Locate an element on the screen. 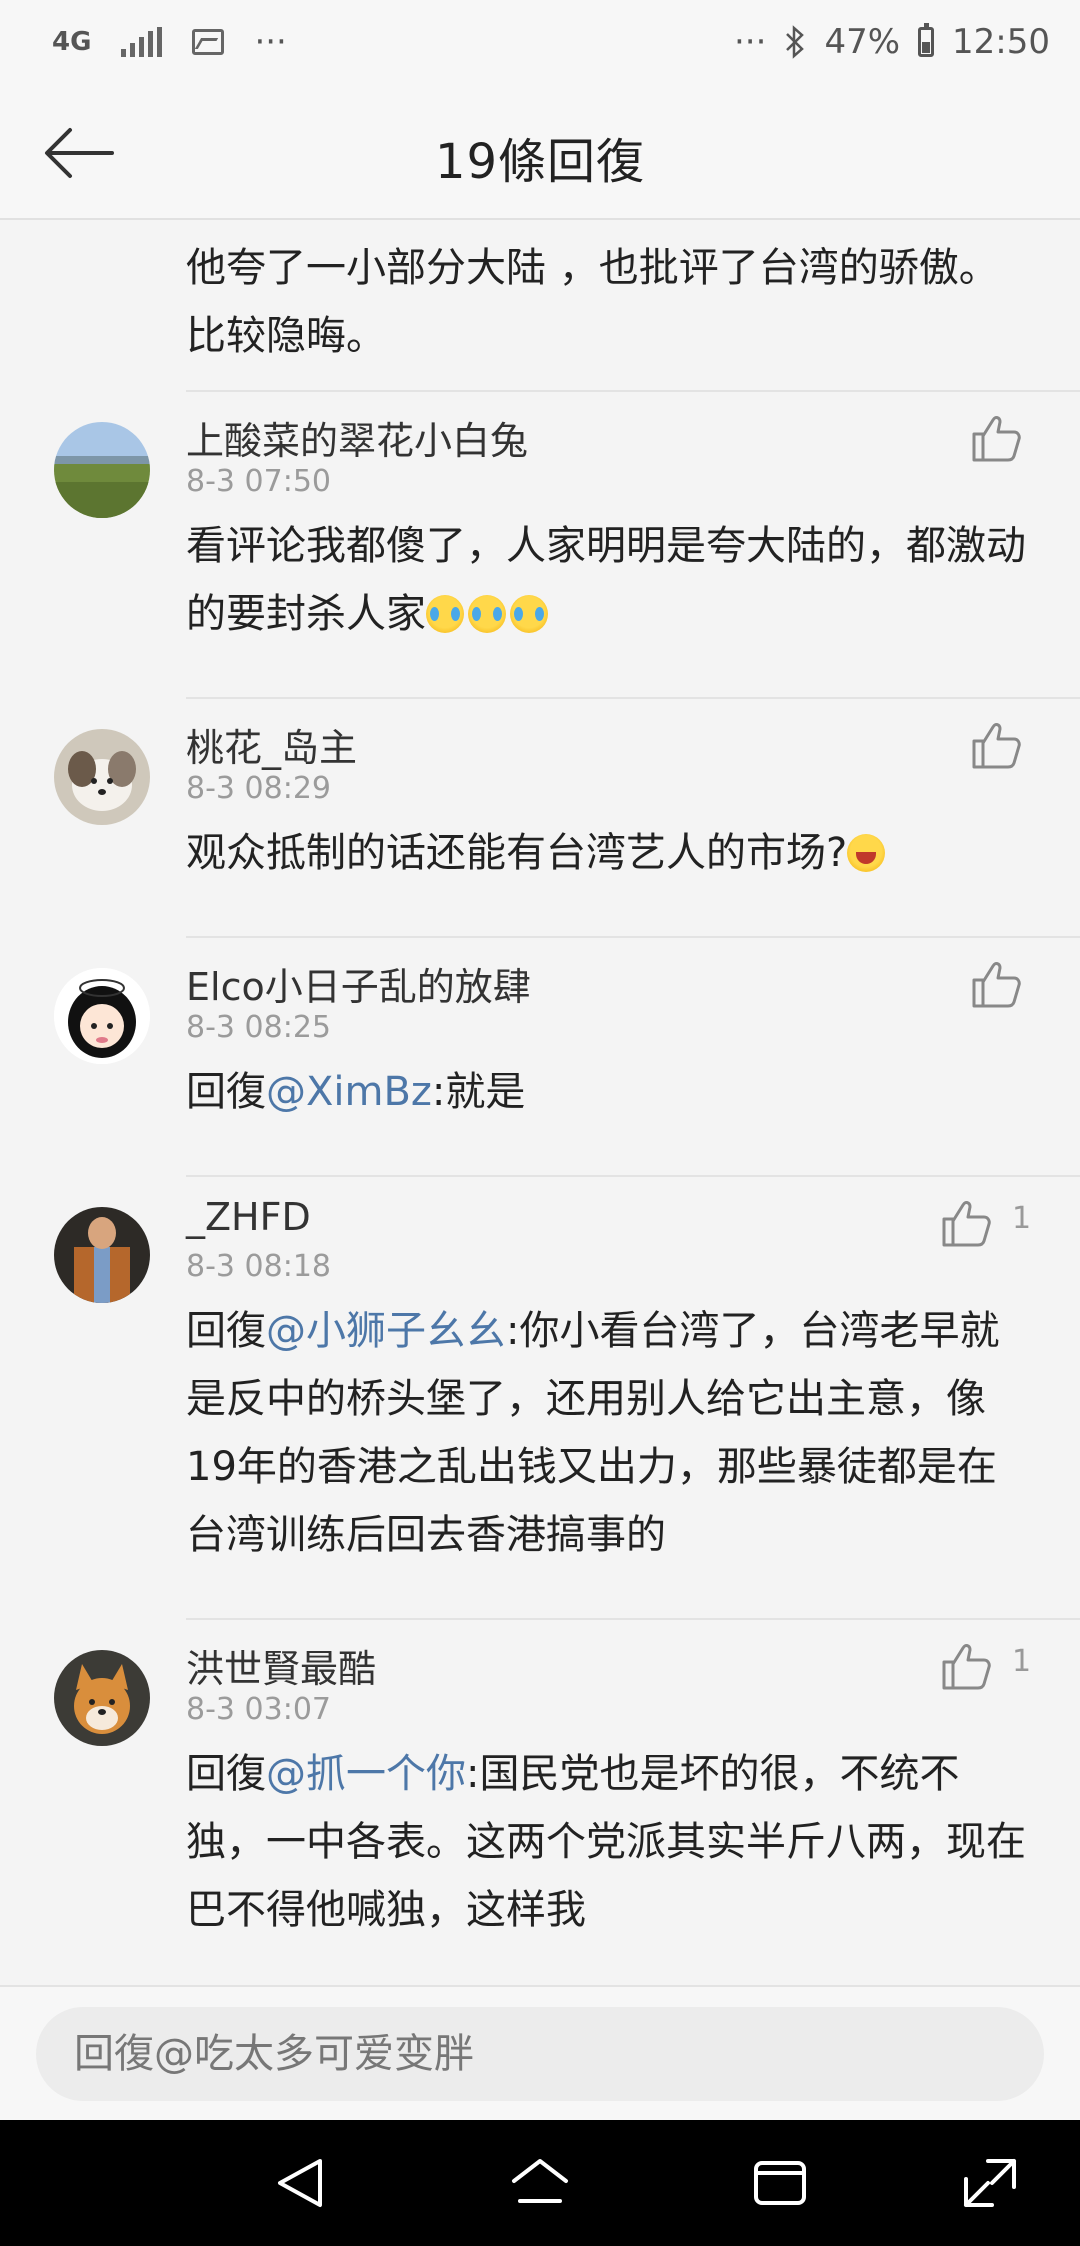 This screenshot has height=2246, width=1080. nav-home-button is located at coordinates (540, 2183).